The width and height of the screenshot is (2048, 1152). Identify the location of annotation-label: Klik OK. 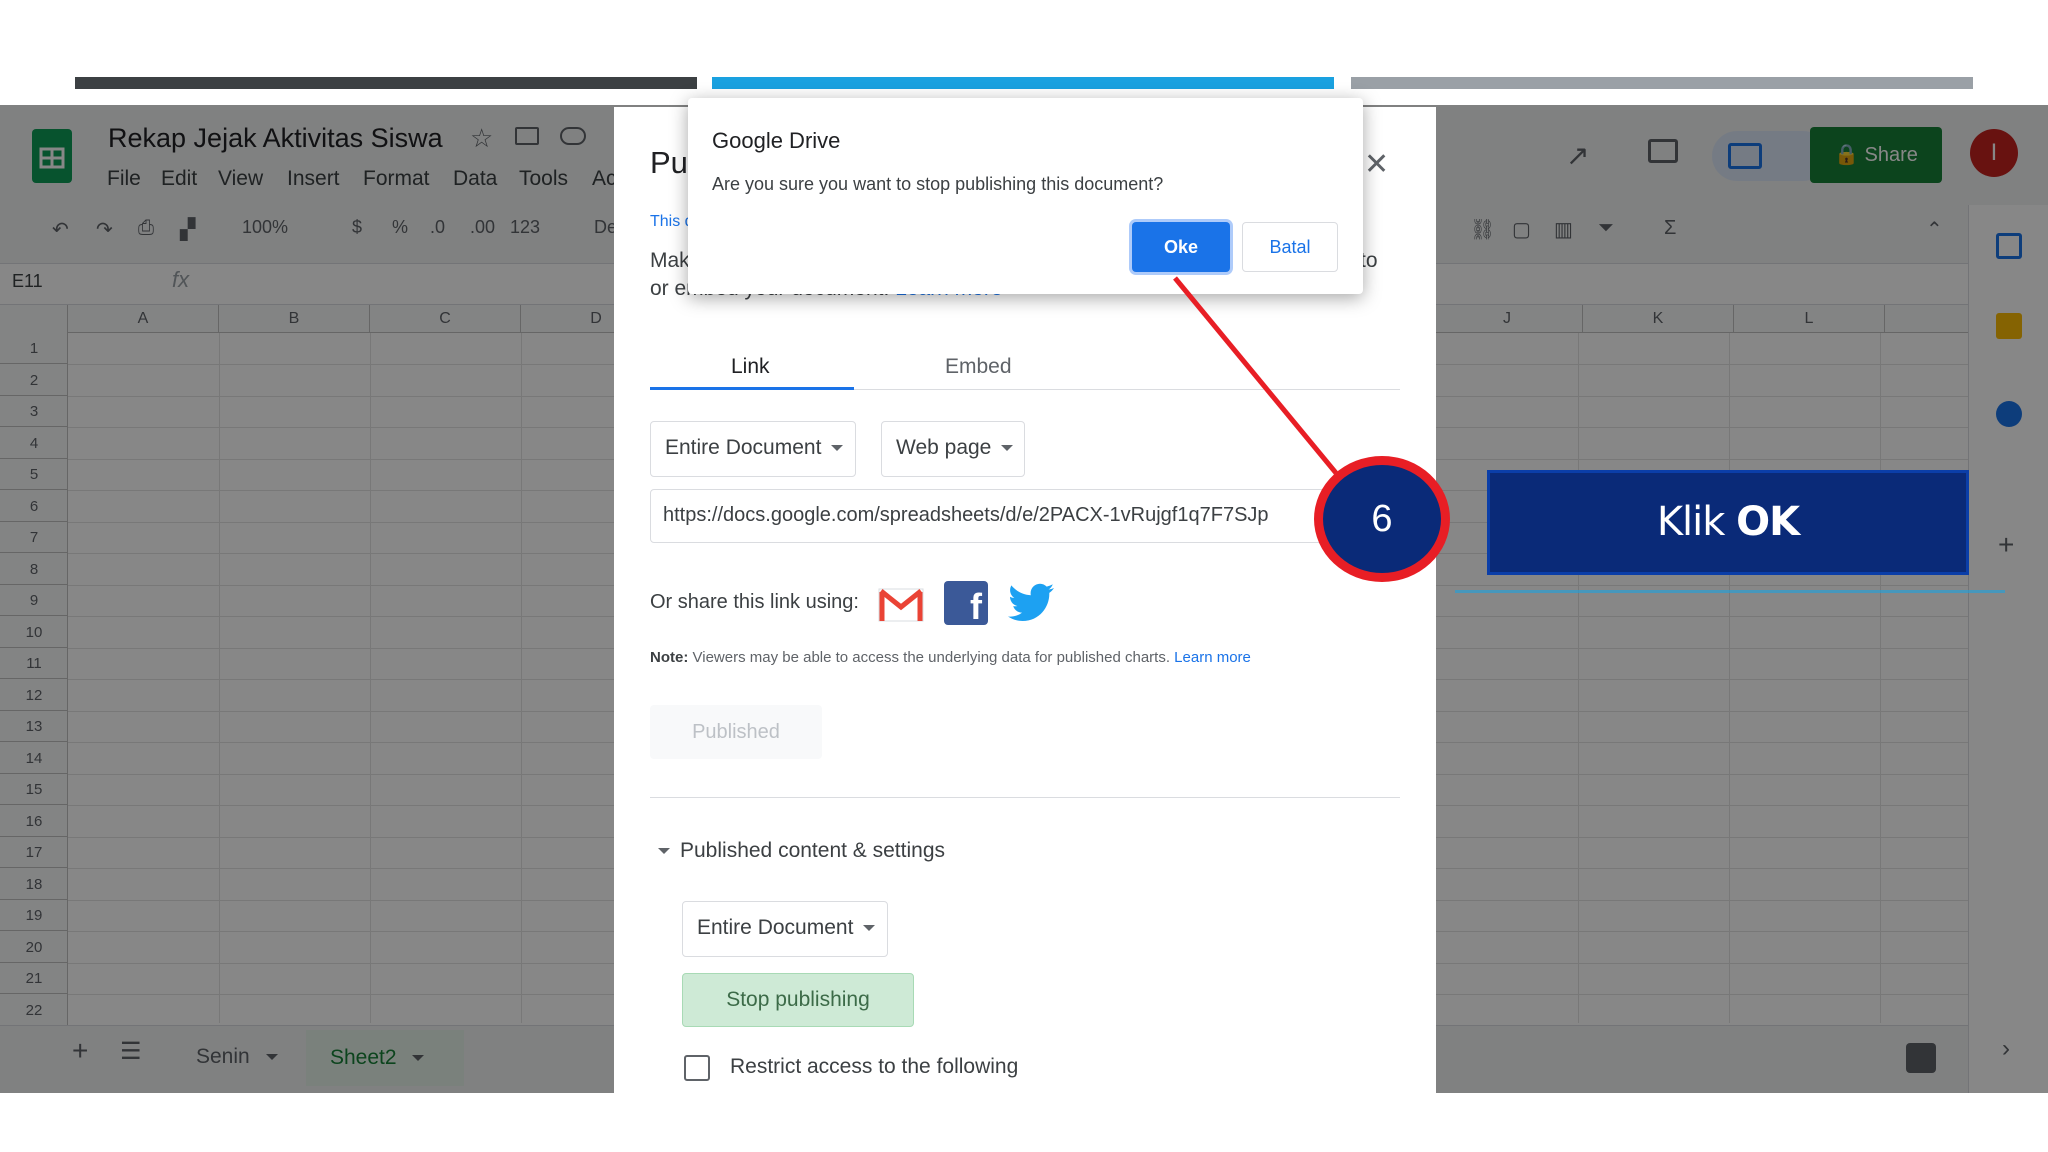
(1728, 522).